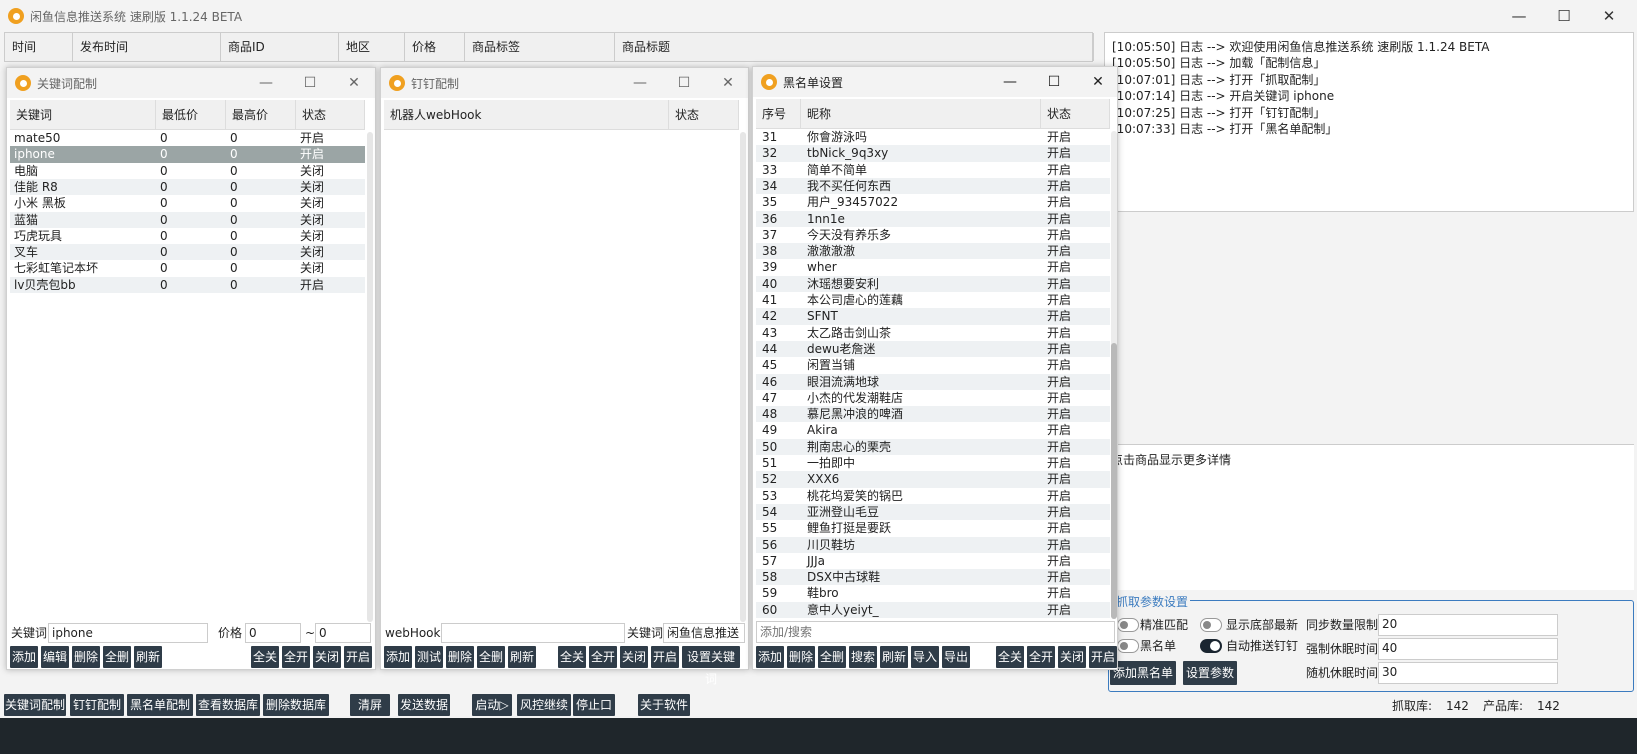 Image resolution: width=1637 pixels, height=754 pixels. Describe the element at coordinates (933, 283) in the screenshot. I see `table-row: 40 沐瑶想要安利 开启` at that location.